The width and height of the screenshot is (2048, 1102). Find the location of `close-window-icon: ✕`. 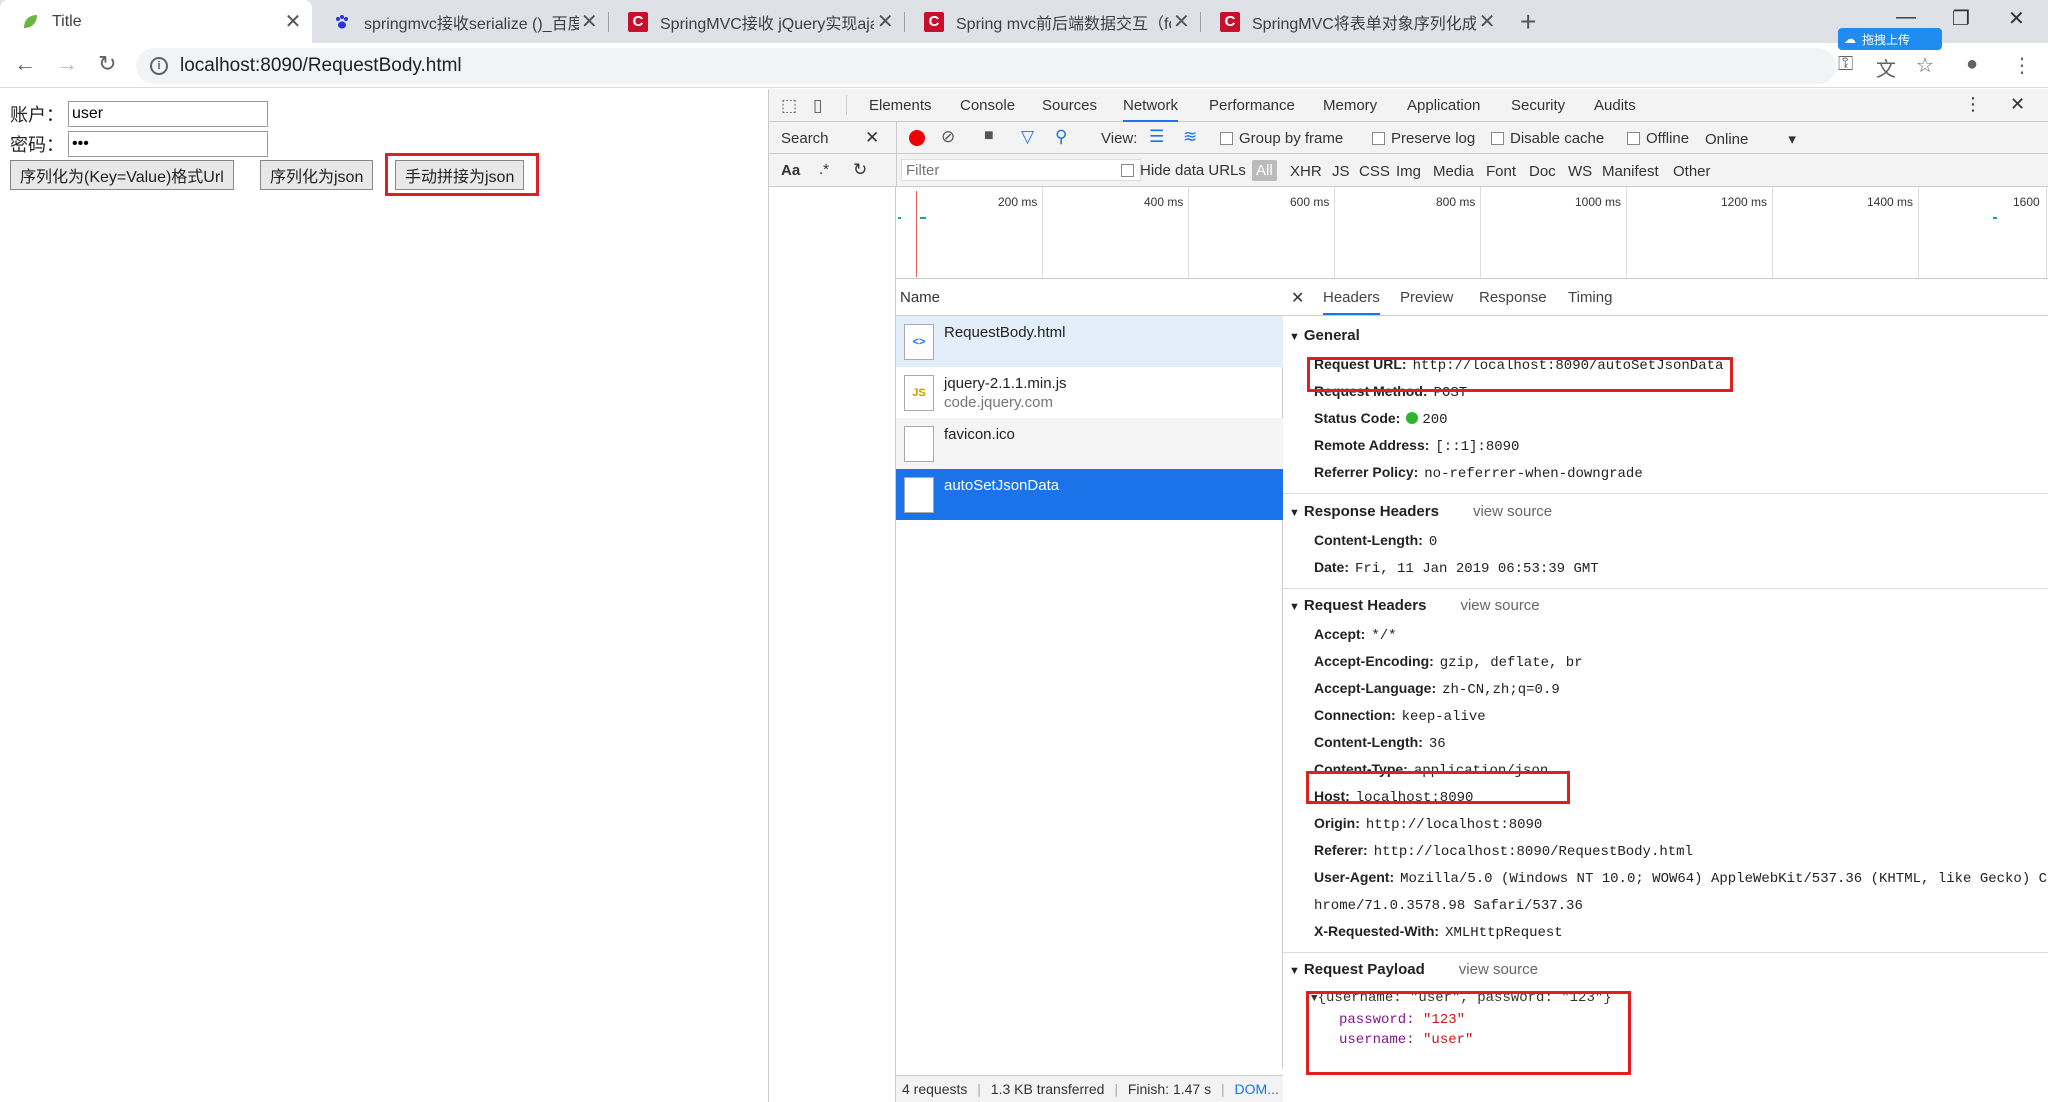

close-window-icon: ✕ is located at coordinates (2016, 18).